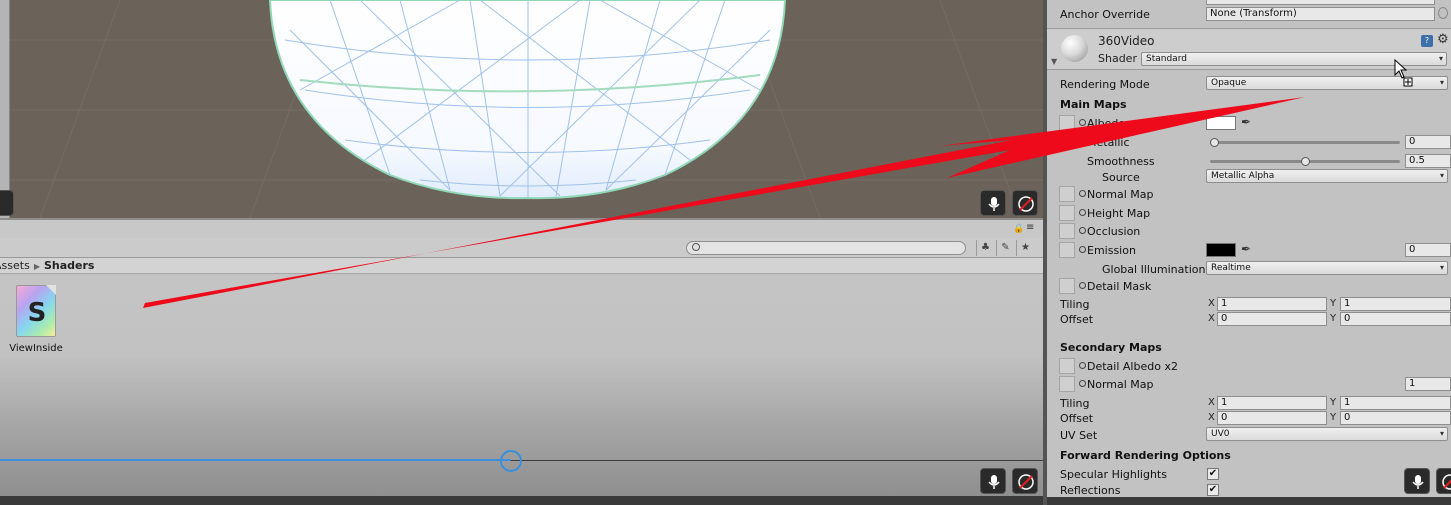 This screenshot has width=1451, height=505. I want to click on breadcrumb-current: Shaders, so click(69, 265).